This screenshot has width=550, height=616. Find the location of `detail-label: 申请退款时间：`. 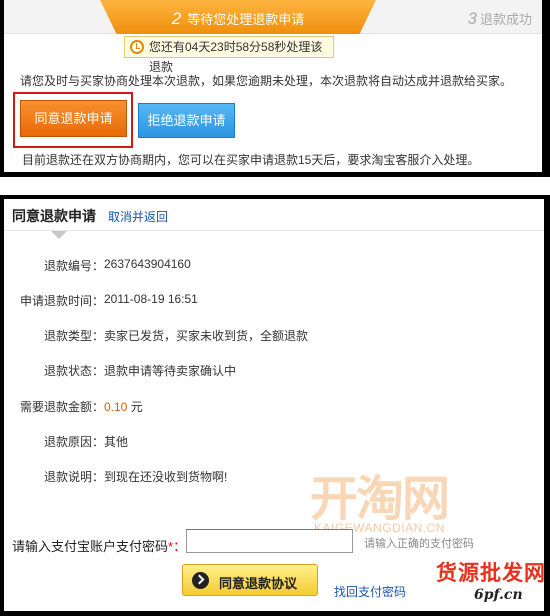

detail-label: 申请退款时间： is located at coordinates (61, 301).